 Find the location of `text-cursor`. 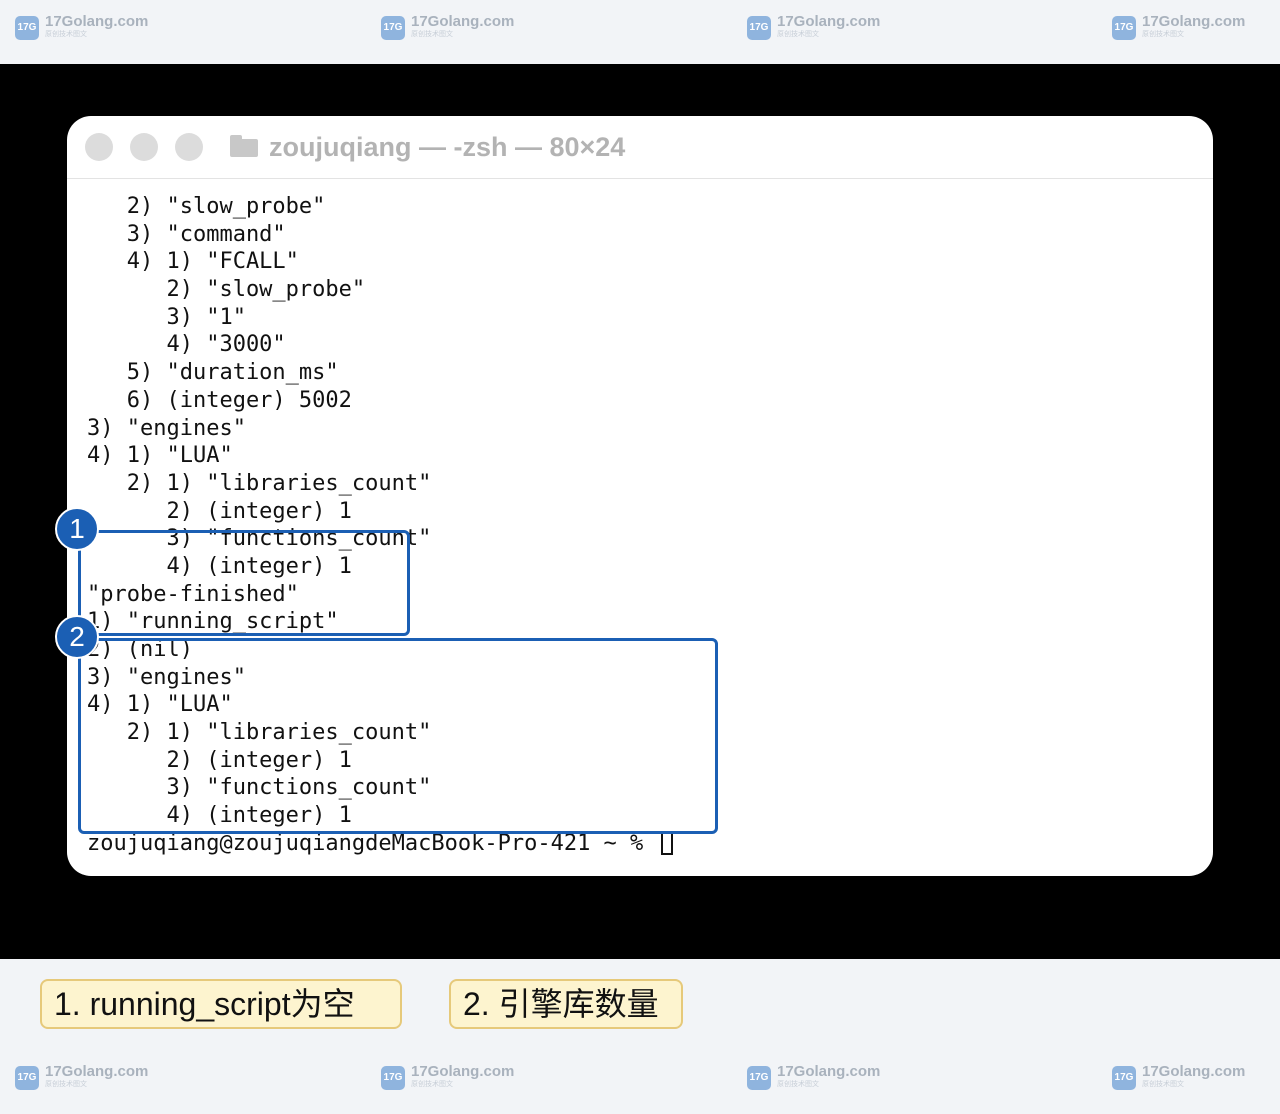

text-cursor is located at coordinates (666, 842).